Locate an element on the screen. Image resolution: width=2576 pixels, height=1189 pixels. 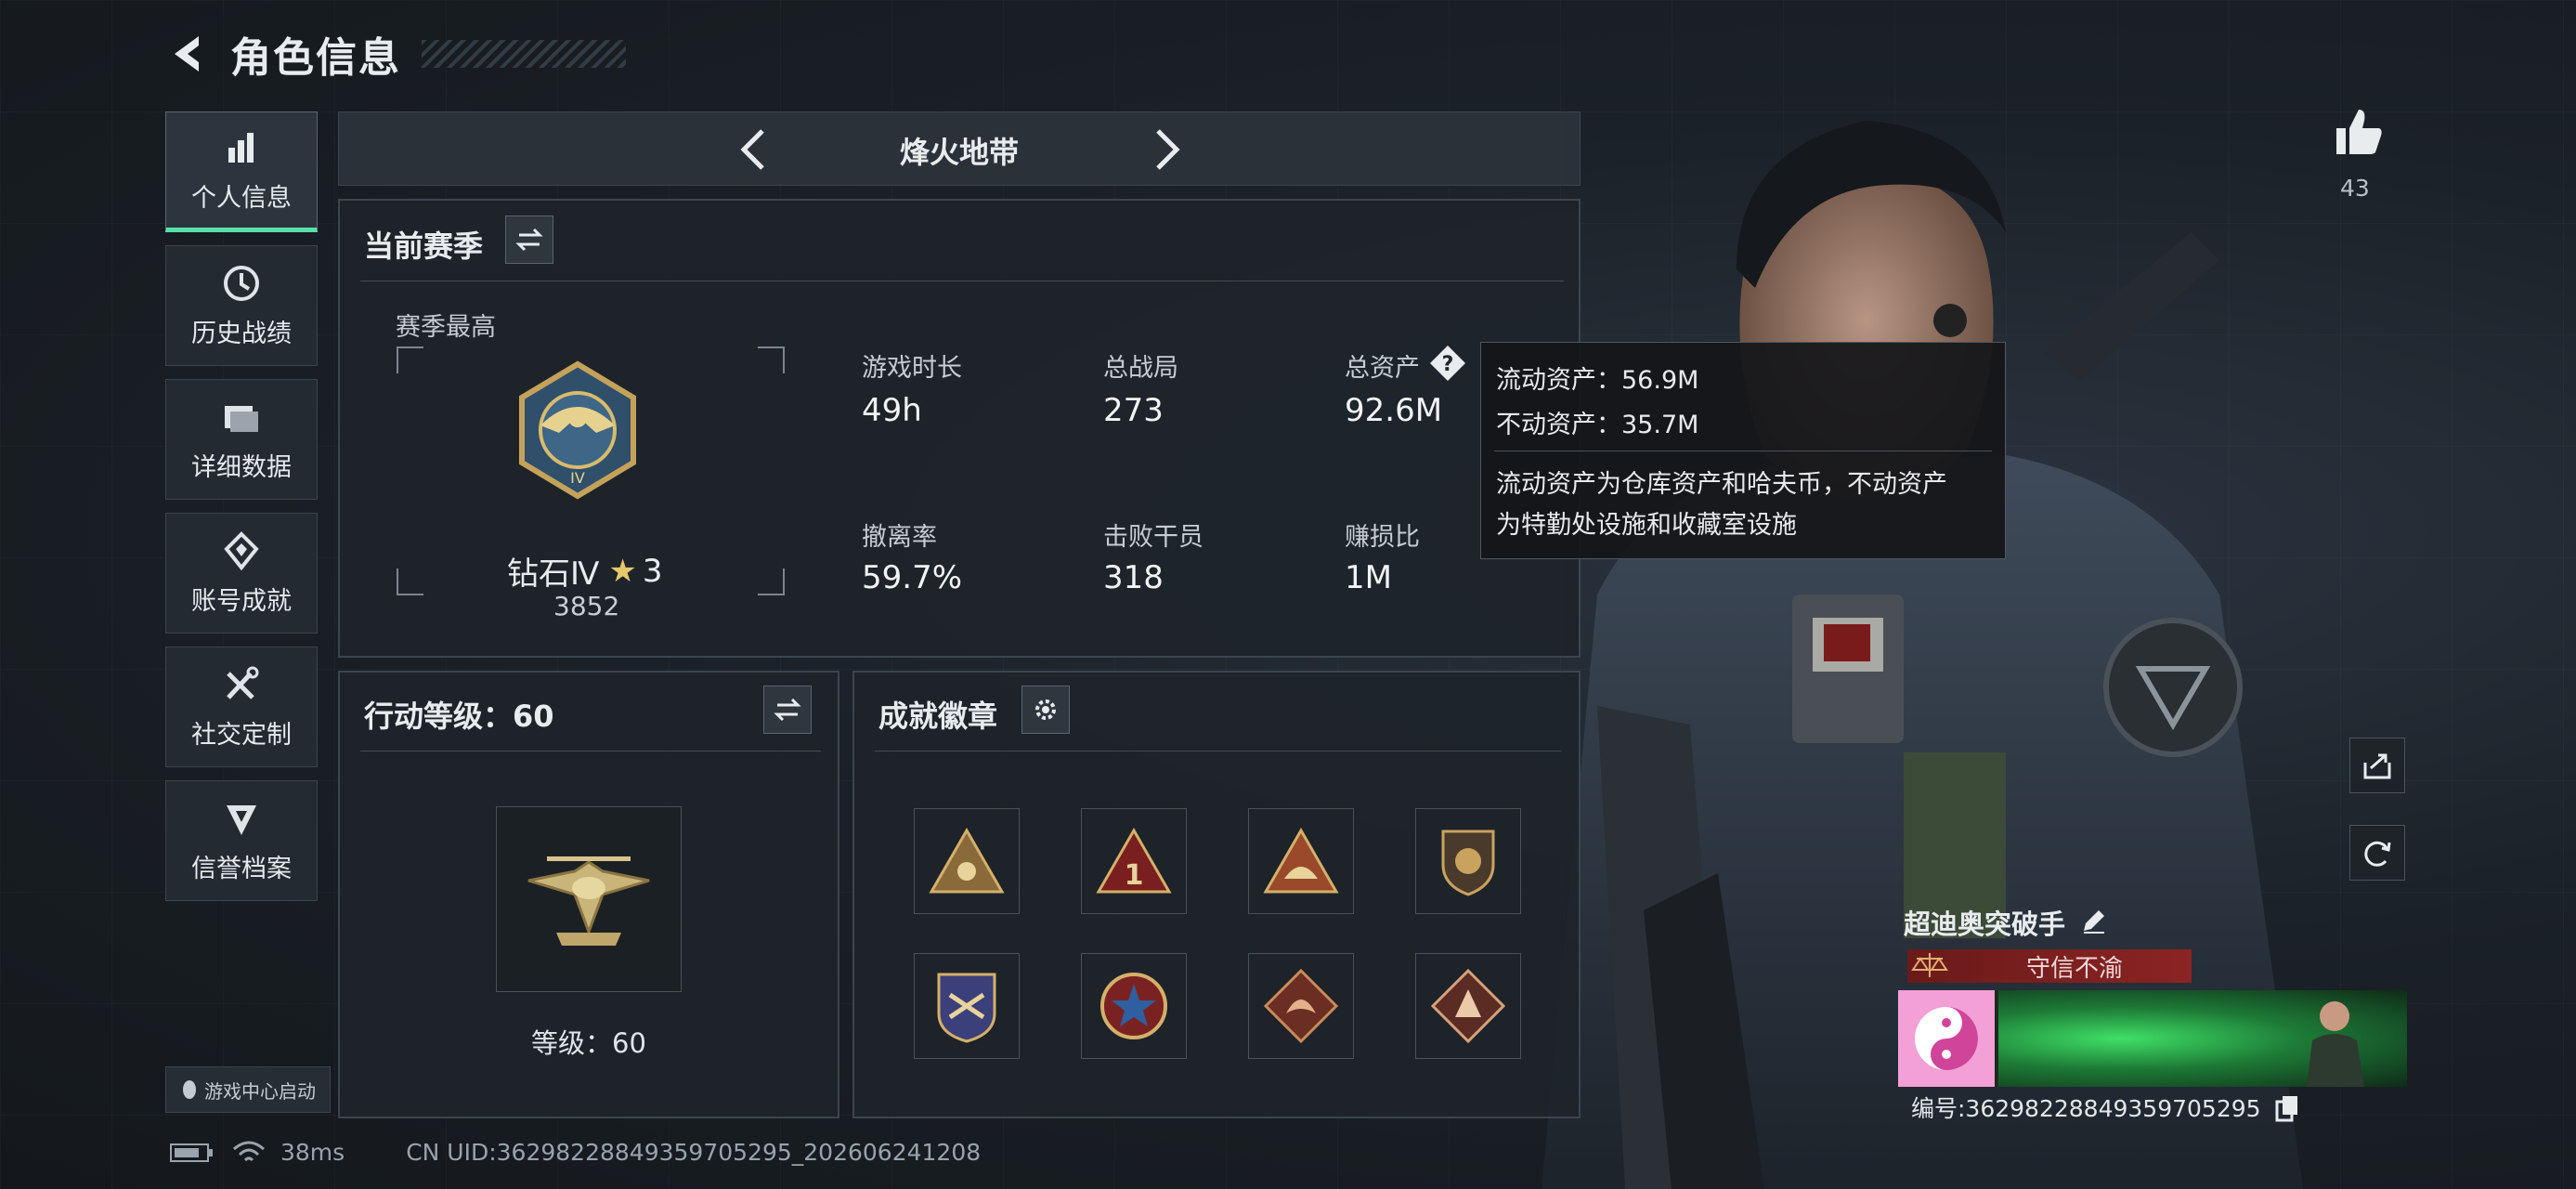
tools-icon is located at coordinates (243, 682).